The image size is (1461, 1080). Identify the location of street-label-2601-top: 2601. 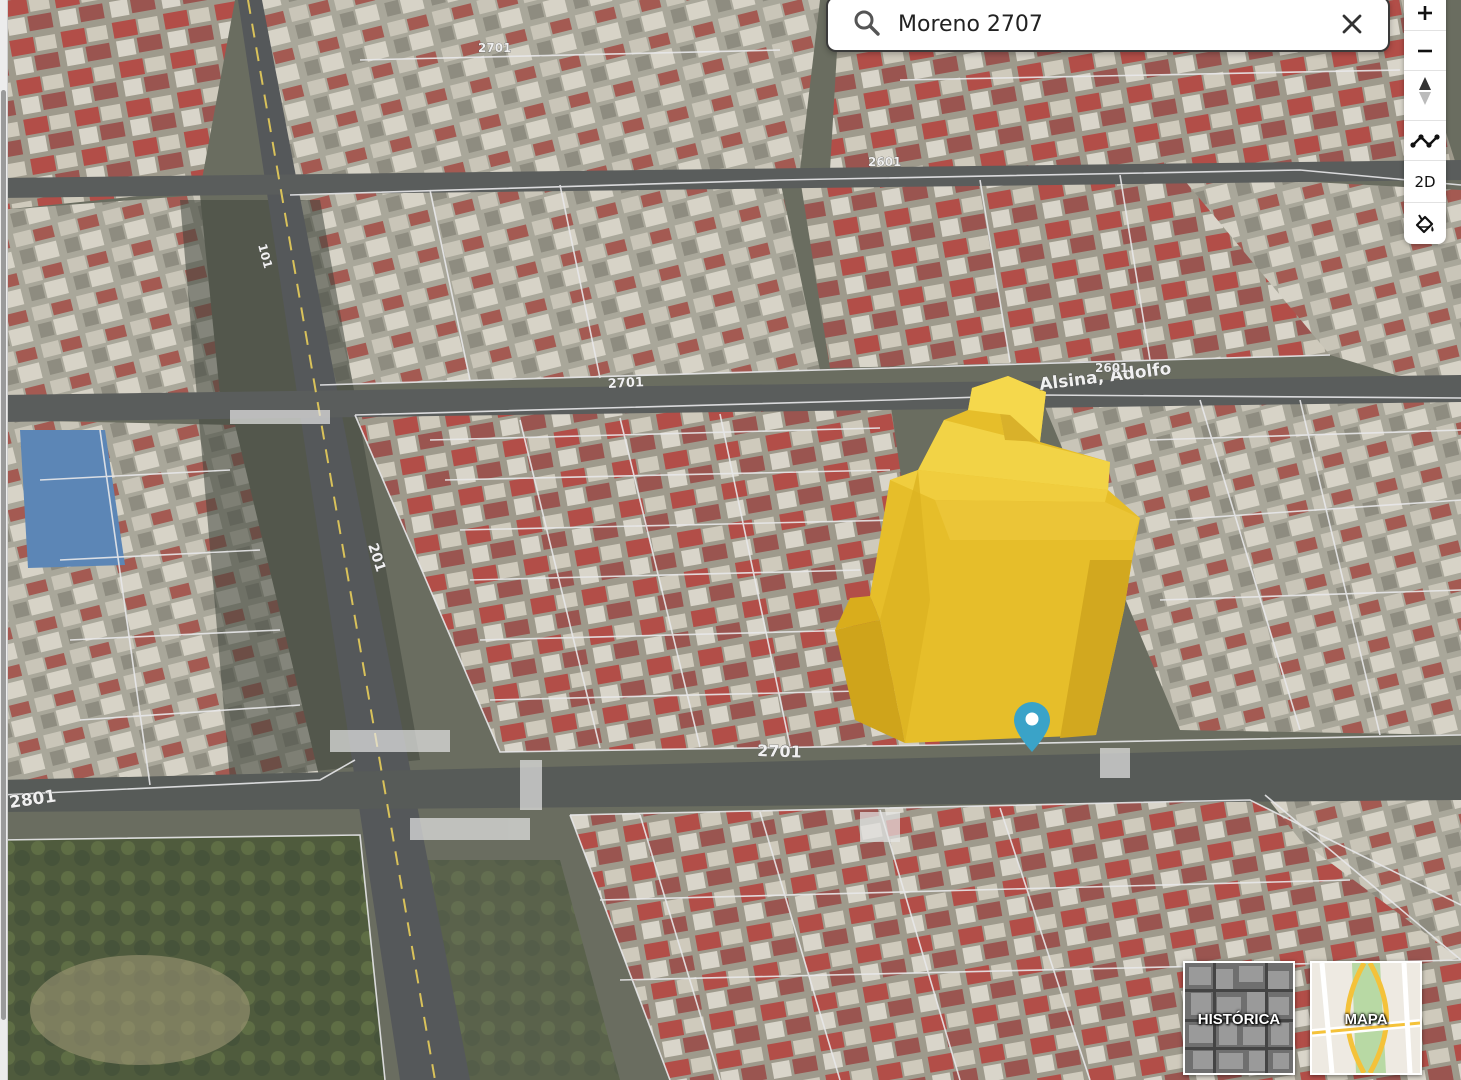
(884, 162).